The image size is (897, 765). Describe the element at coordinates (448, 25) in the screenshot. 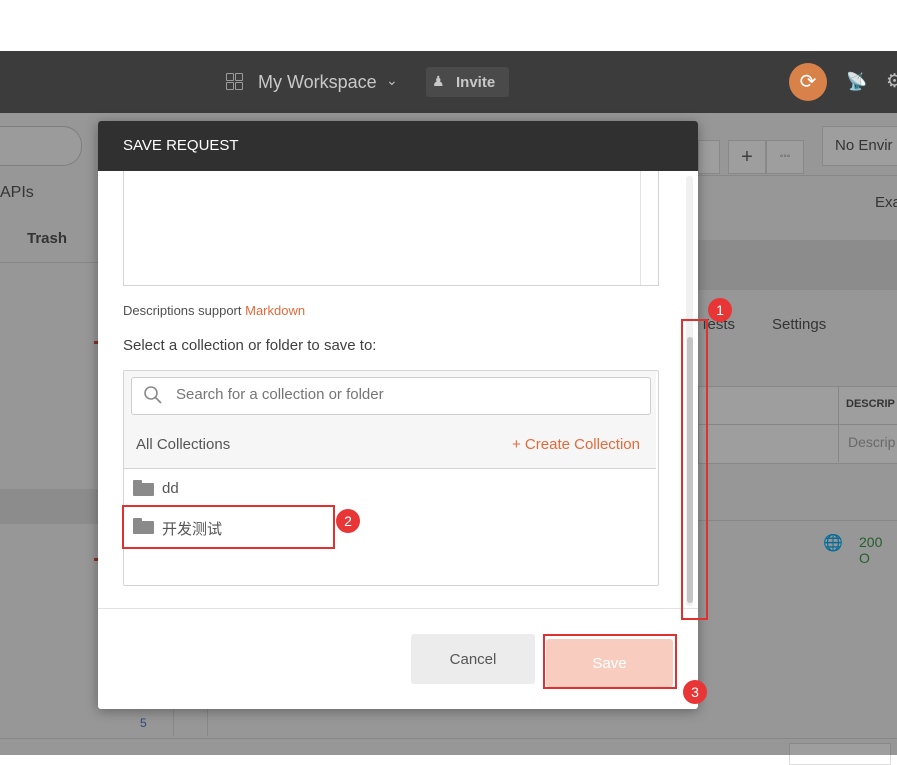

I see `top-blank-area` at that location.